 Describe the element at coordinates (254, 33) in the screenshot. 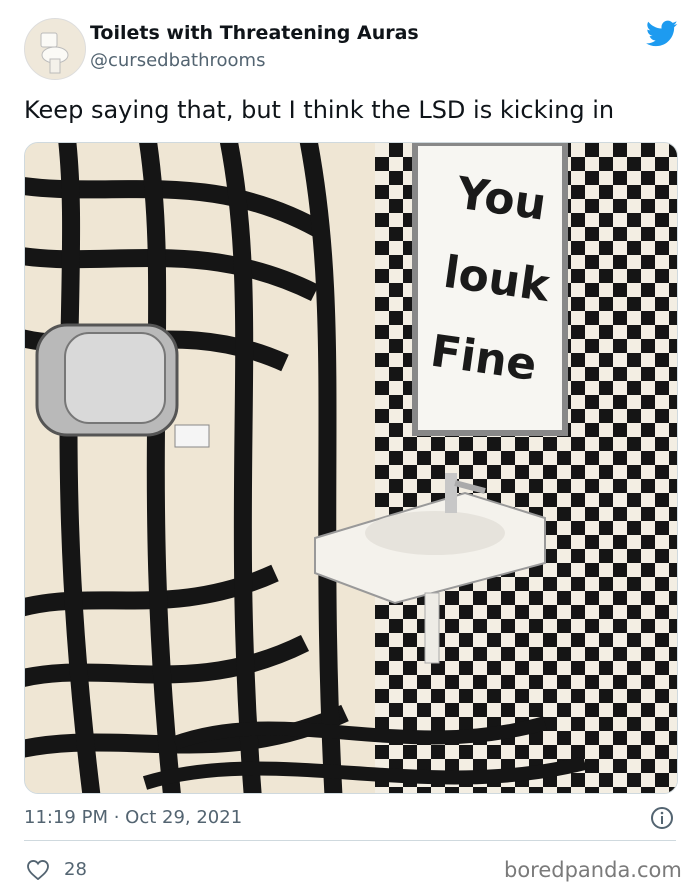

I see `author-name: Toilets with Threatening Auras` at that location.